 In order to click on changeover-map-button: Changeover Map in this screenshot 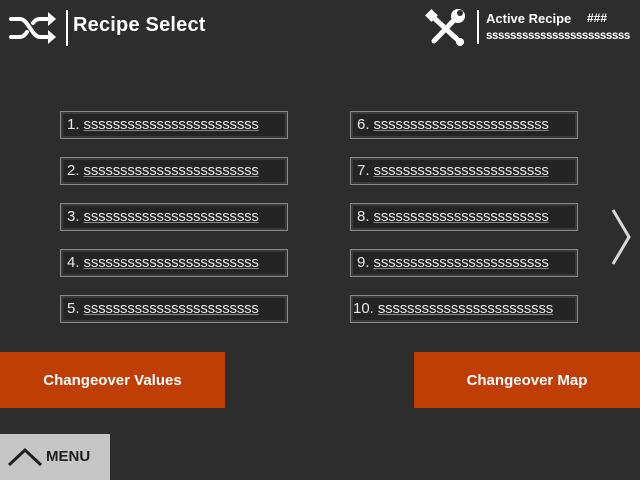, I will do `click(527, 380)`.